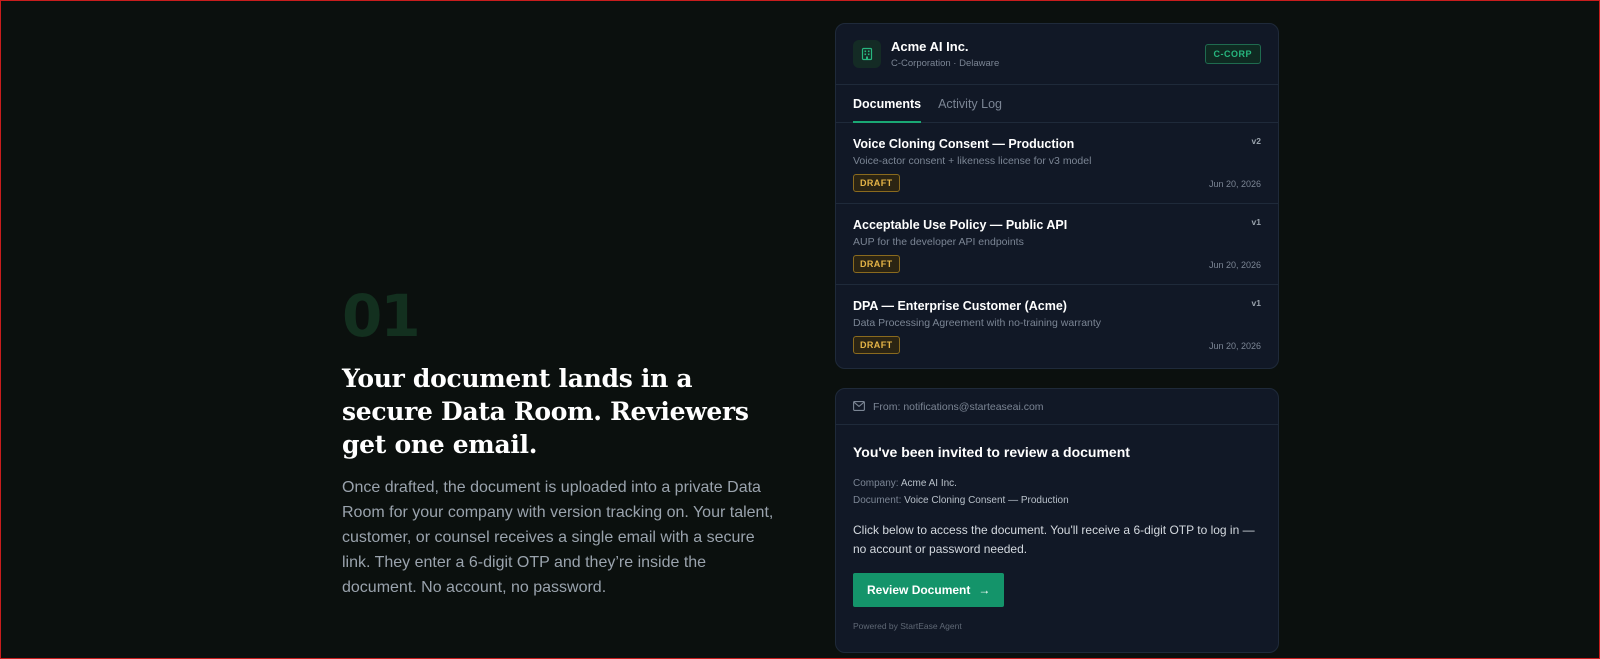 The width and height of the screenshot is (1600, 659). What do you see at coordinates (938, 242) in the screenshot?
I see `document-description: AUP for the developer API endpoints` at bounding box center [938, 242].